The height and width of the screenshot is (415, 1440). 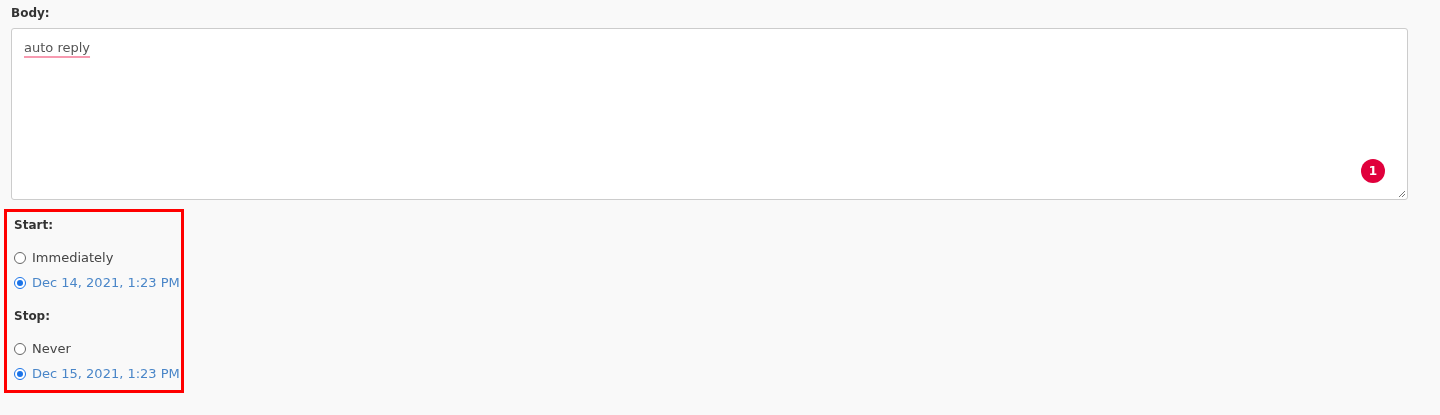 I want to click on radio-label: Never, so click(x=51, y=348).